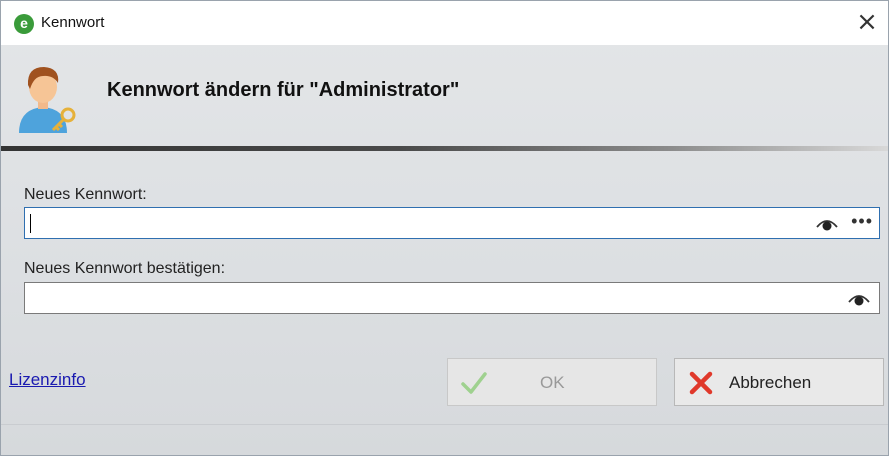 Image resolution: width=889 pixels, height=456 pixels. Describe the element at coordinates (73, 22) in the screenshot. I see `window-title: Kennwort` at that location.